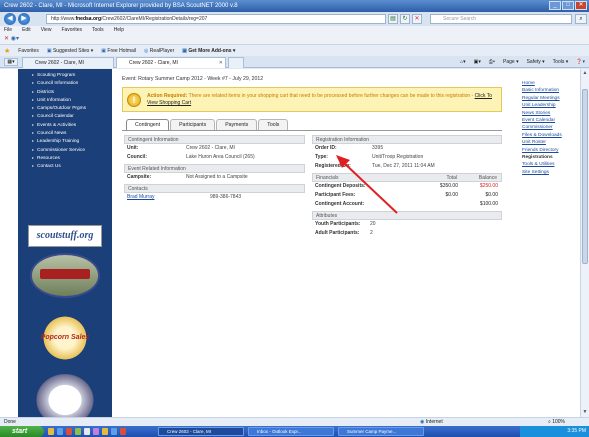  I want to click on registration-header: Registration Information, so click(407, 139).